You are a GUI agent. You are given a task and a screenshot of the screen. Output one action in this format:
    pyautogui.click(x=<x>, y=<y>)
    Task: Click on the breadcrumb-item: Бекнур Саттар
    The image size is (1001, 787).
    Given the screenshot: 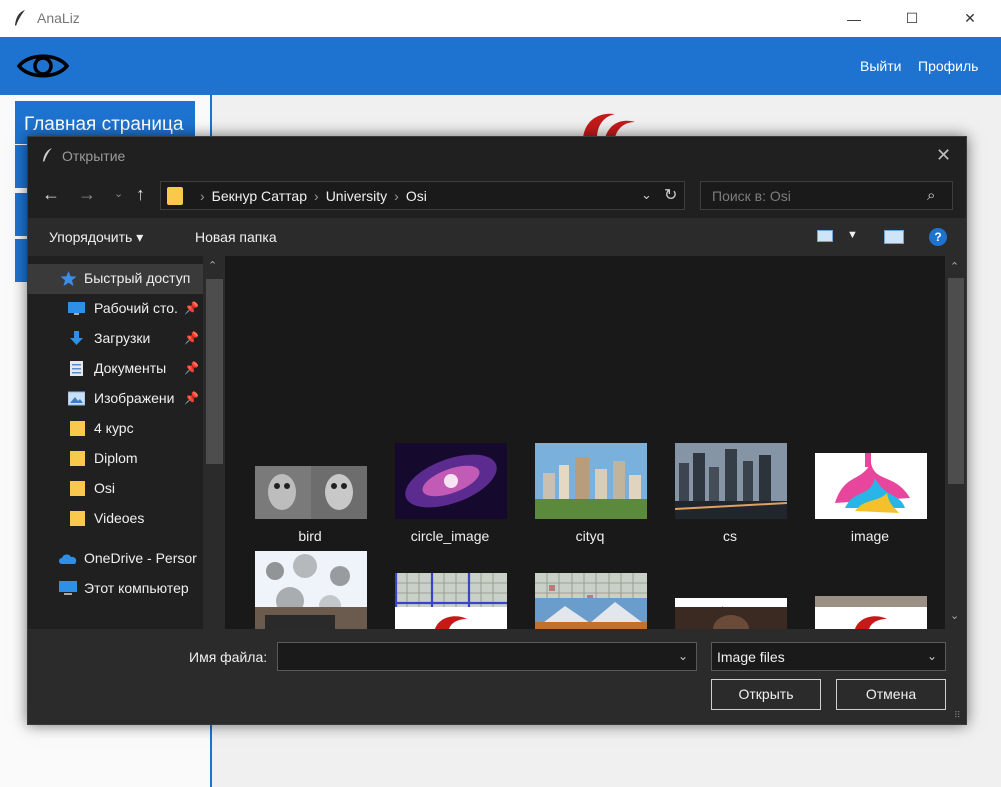 What is the action you would take?
    pyautogui.click(x=259, y=196)
    